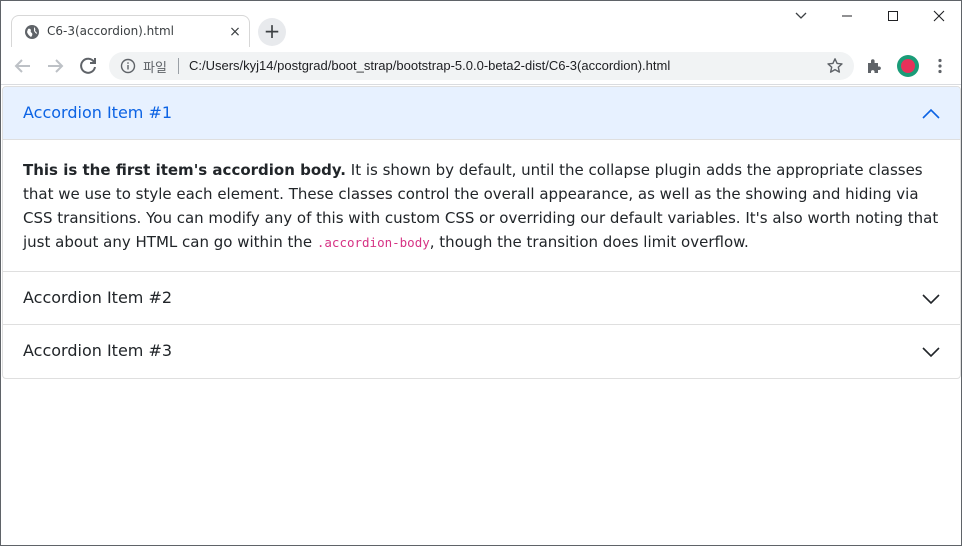  I want to click on kebab-menu-icon, so click(940, 66).